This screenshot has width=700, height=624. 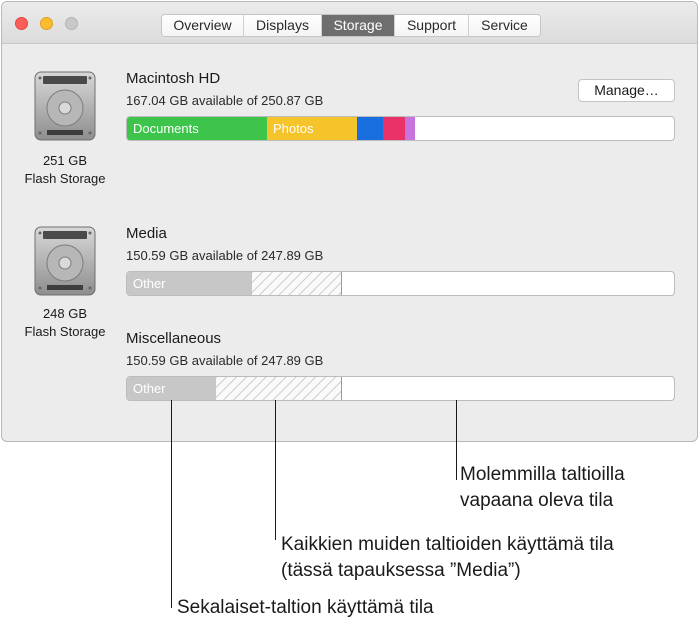 What do you see at coordinates (401, 570) in the screenshot?
I see `callout-others-line2: (tässä tapauksessa ”Media”)` at bounding box center [401, 570].